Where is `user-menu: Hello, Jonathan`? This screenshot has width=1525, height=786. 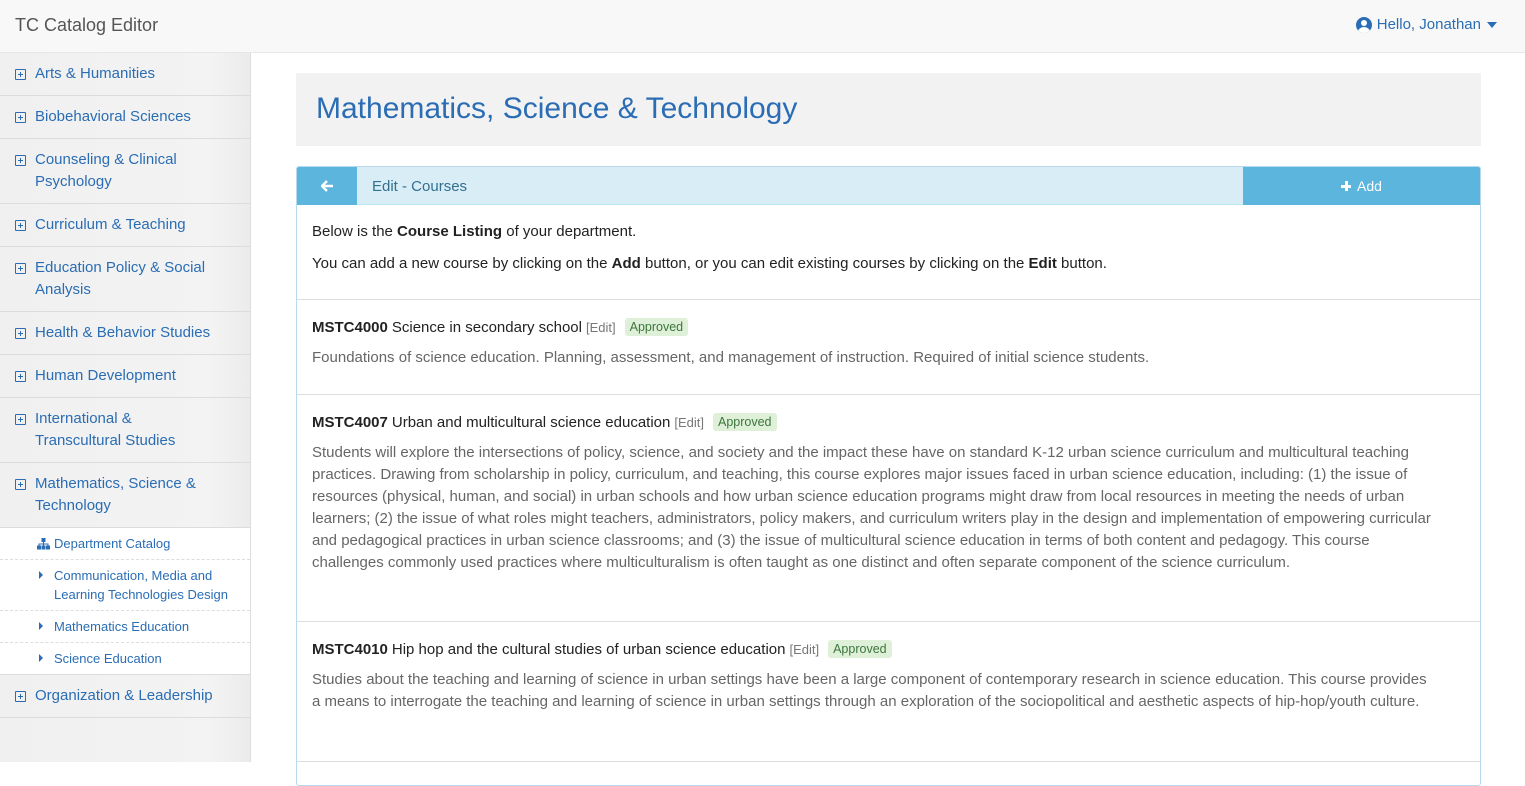
user-menu: Hello, Jonathan is located at coordinates (1426, 24).